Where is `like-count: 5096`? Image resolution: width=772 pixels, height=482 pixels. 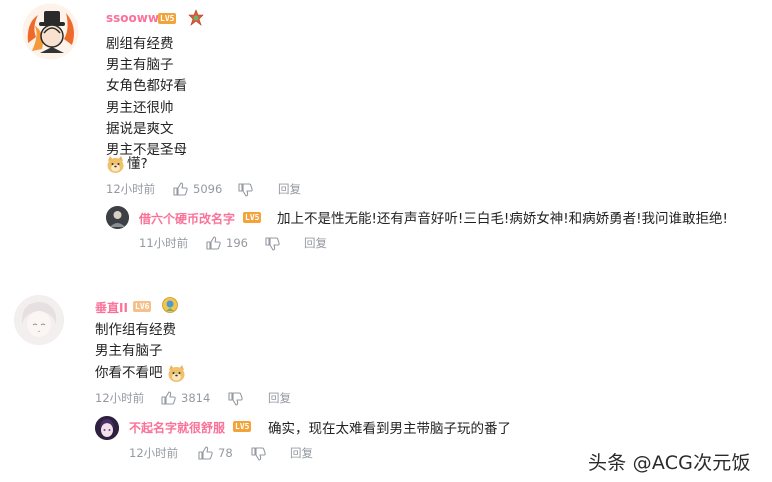
like-count: 5096 is located at coordinates (208, 189).